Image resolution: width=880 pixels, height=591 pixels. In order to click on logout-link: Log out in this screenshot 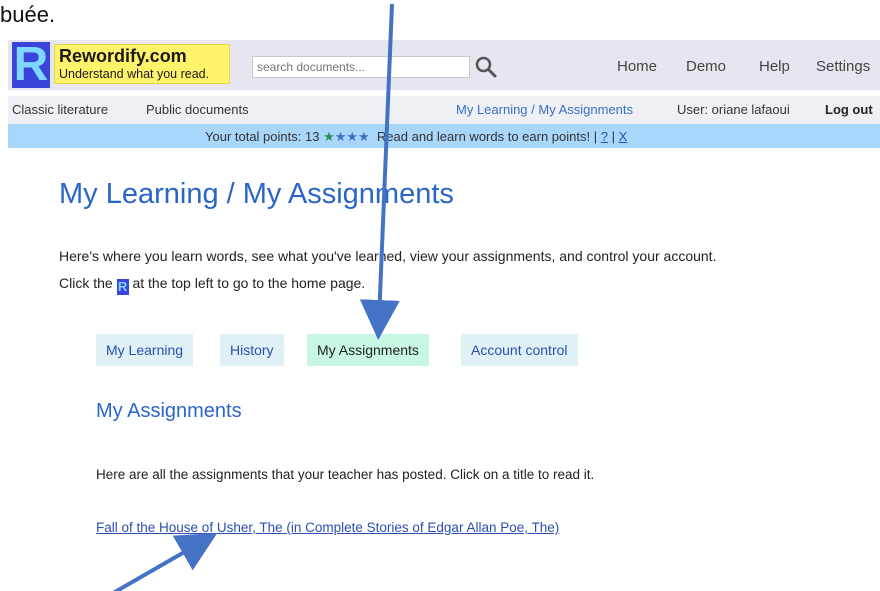, I will do `click(849, 109)`.